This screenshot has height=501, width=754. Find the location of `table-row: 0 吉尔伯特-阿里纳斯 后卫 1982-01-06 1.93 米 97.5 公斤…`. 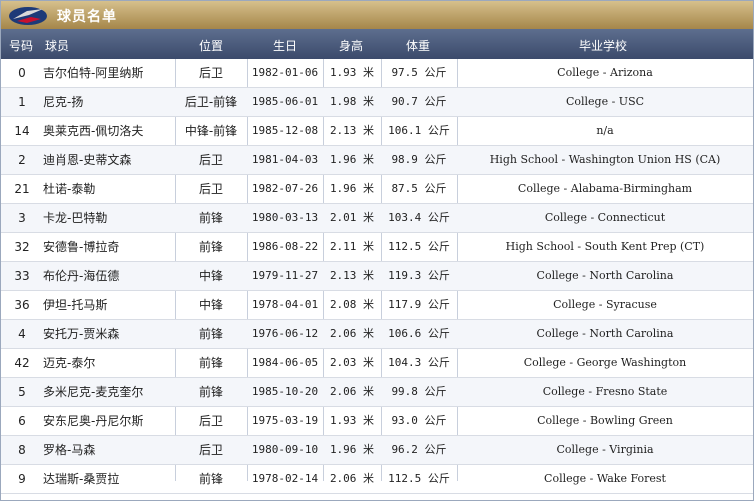

table-row: 0 吉尔伯特-阿里纳斯 后卫 1982-01-06 1.93 米 97.5 公斤… is located at coordinates (377, 73).